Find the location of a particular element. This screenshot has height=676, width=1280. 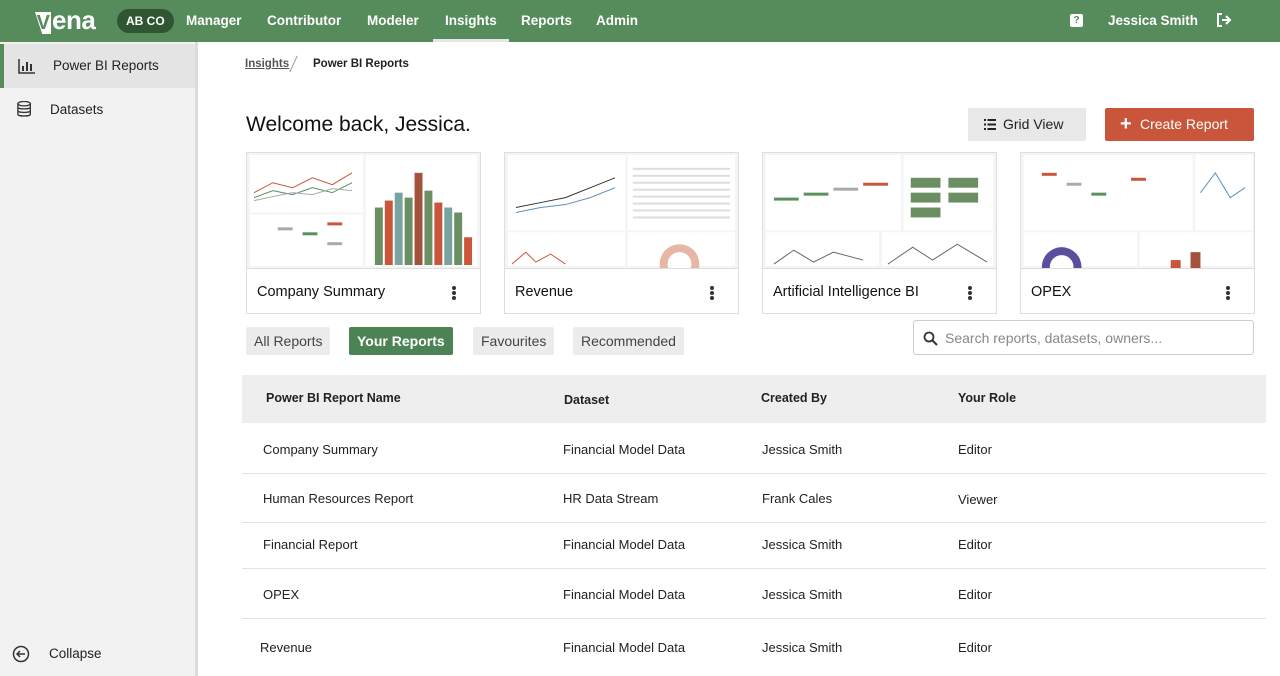

card-title: Company Summary is located at coordinates (321, 292).